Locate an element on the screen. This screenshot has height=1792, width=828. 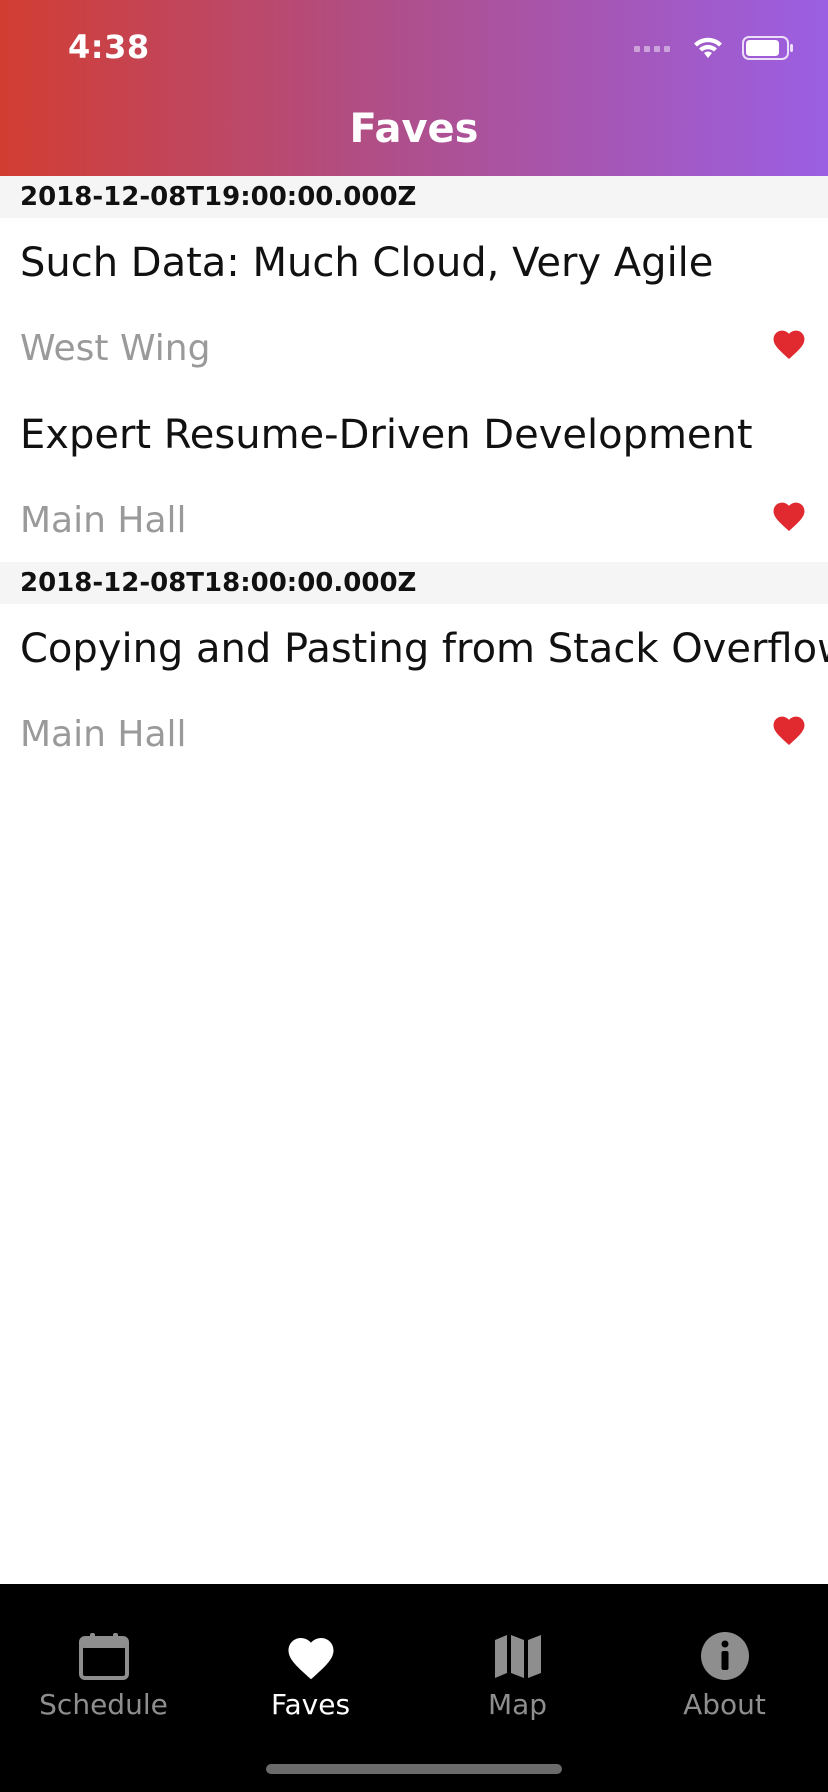
section-header: 2018-12-08T19:00:00.000Z is located at coordinates (414, 197).